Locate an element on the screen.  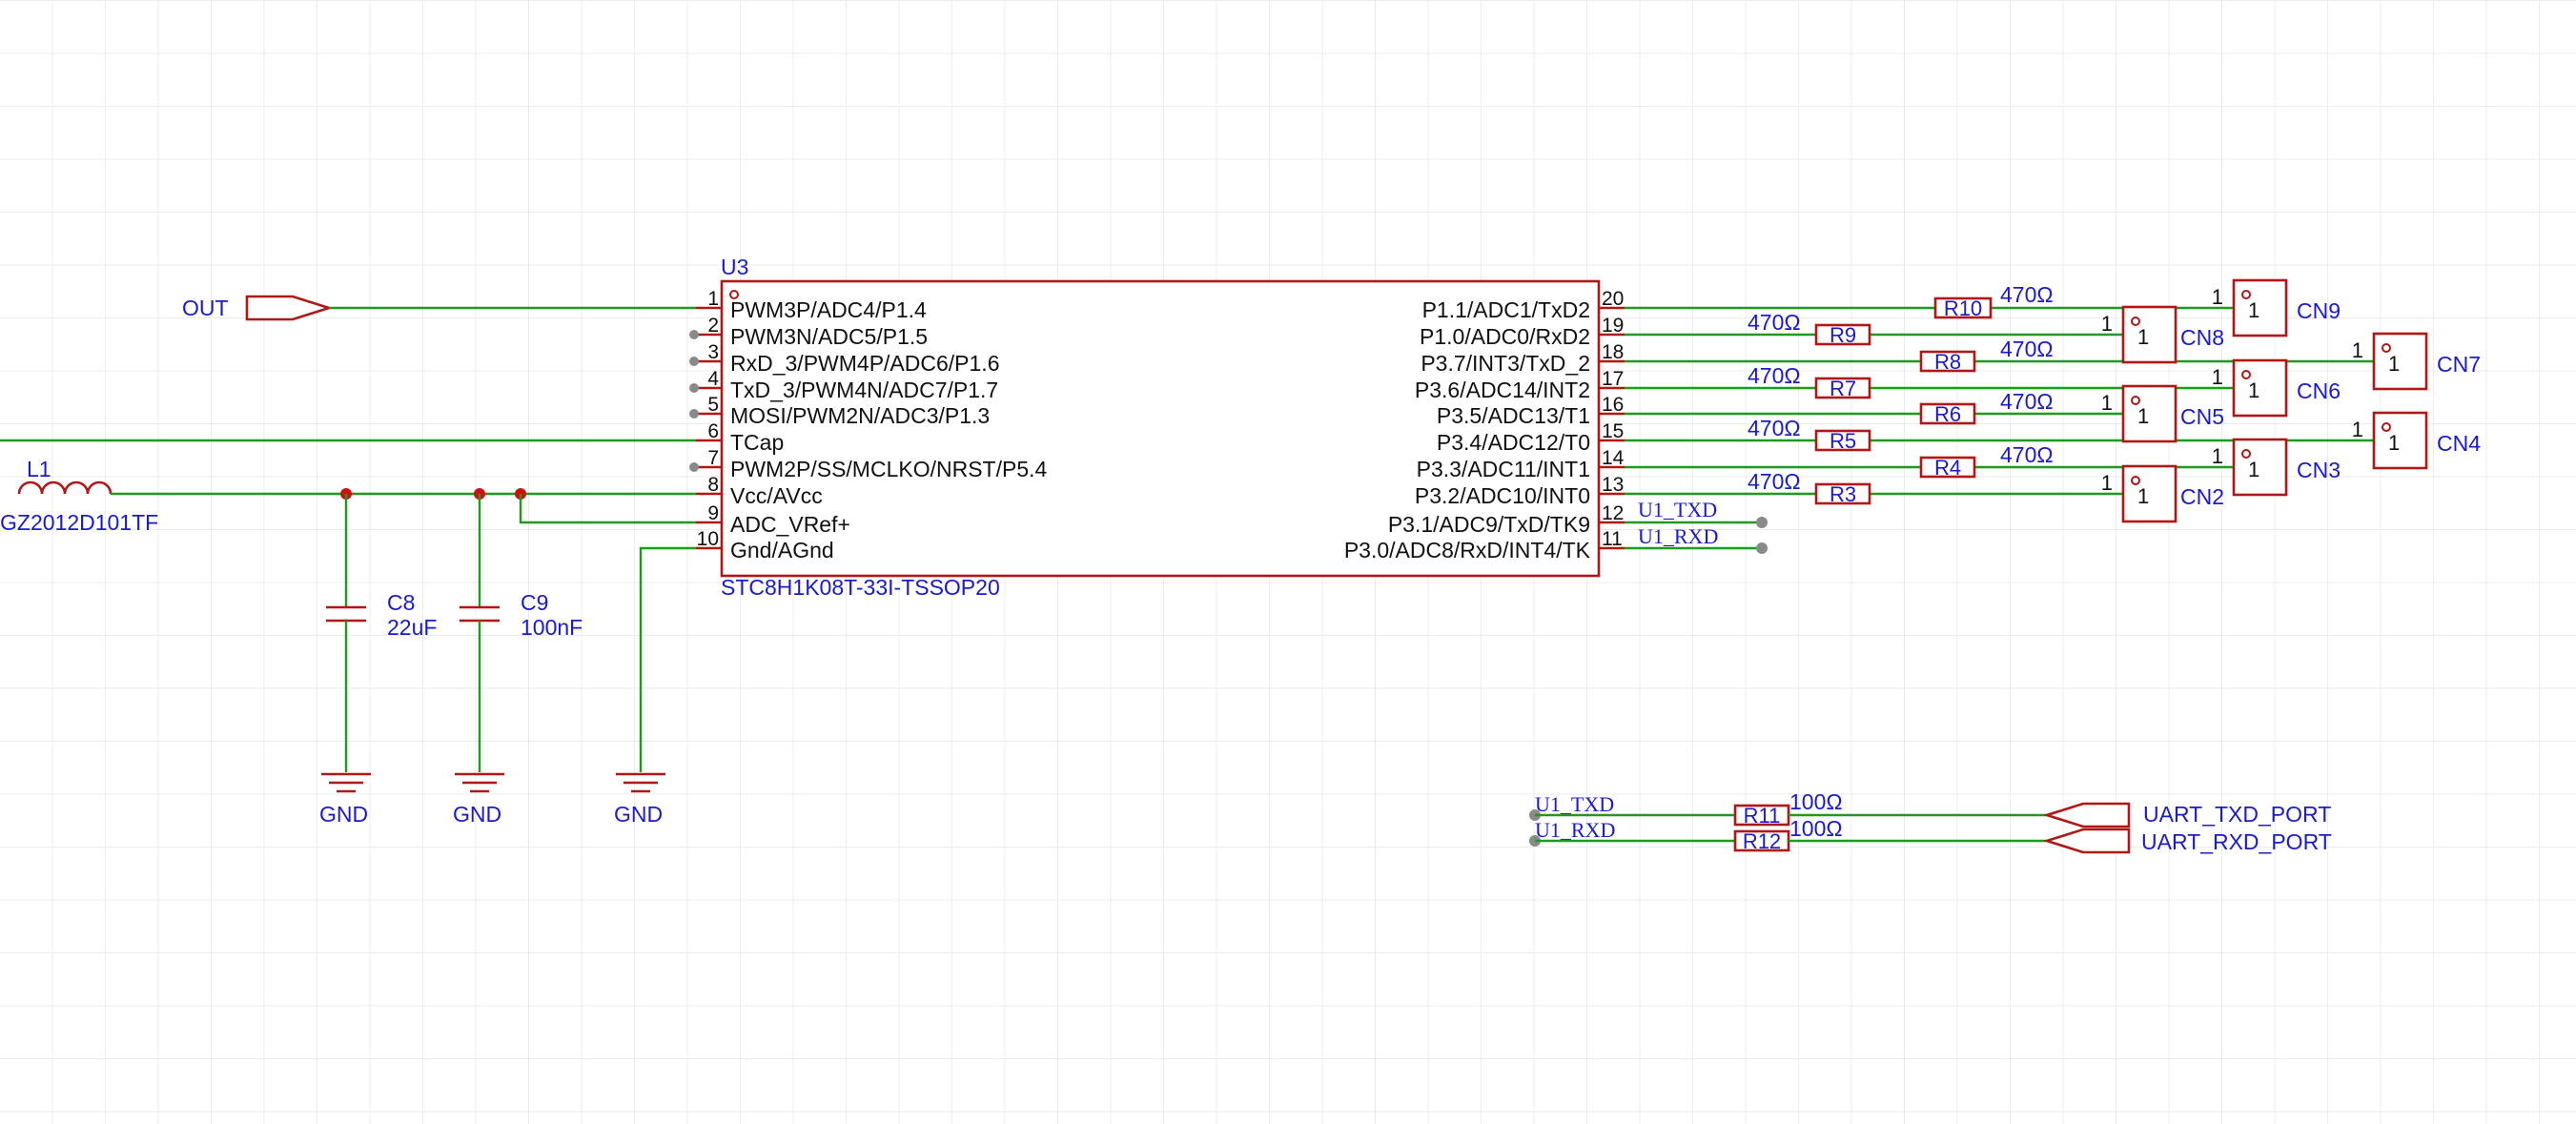
pin-number: 11 is located at coordinates (1612, 539).